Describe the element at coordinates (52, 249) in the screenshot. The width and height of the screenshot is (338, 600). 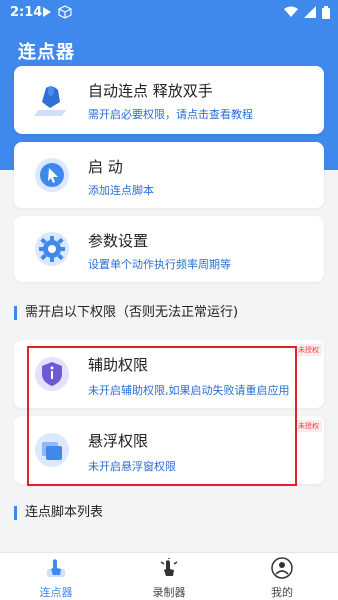
I see `gear-icon` at that location.